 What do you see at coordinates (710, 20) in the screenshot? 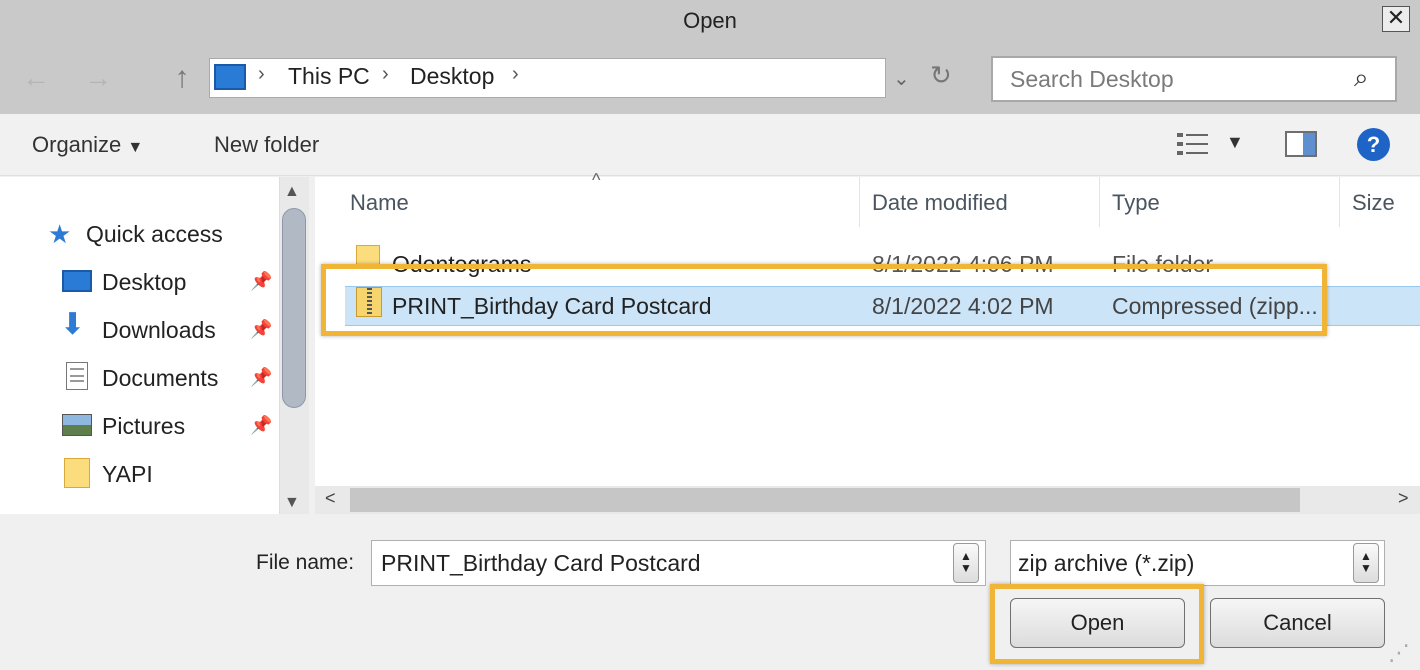
I see `window-title: Open` at bounding box center [710, 20].